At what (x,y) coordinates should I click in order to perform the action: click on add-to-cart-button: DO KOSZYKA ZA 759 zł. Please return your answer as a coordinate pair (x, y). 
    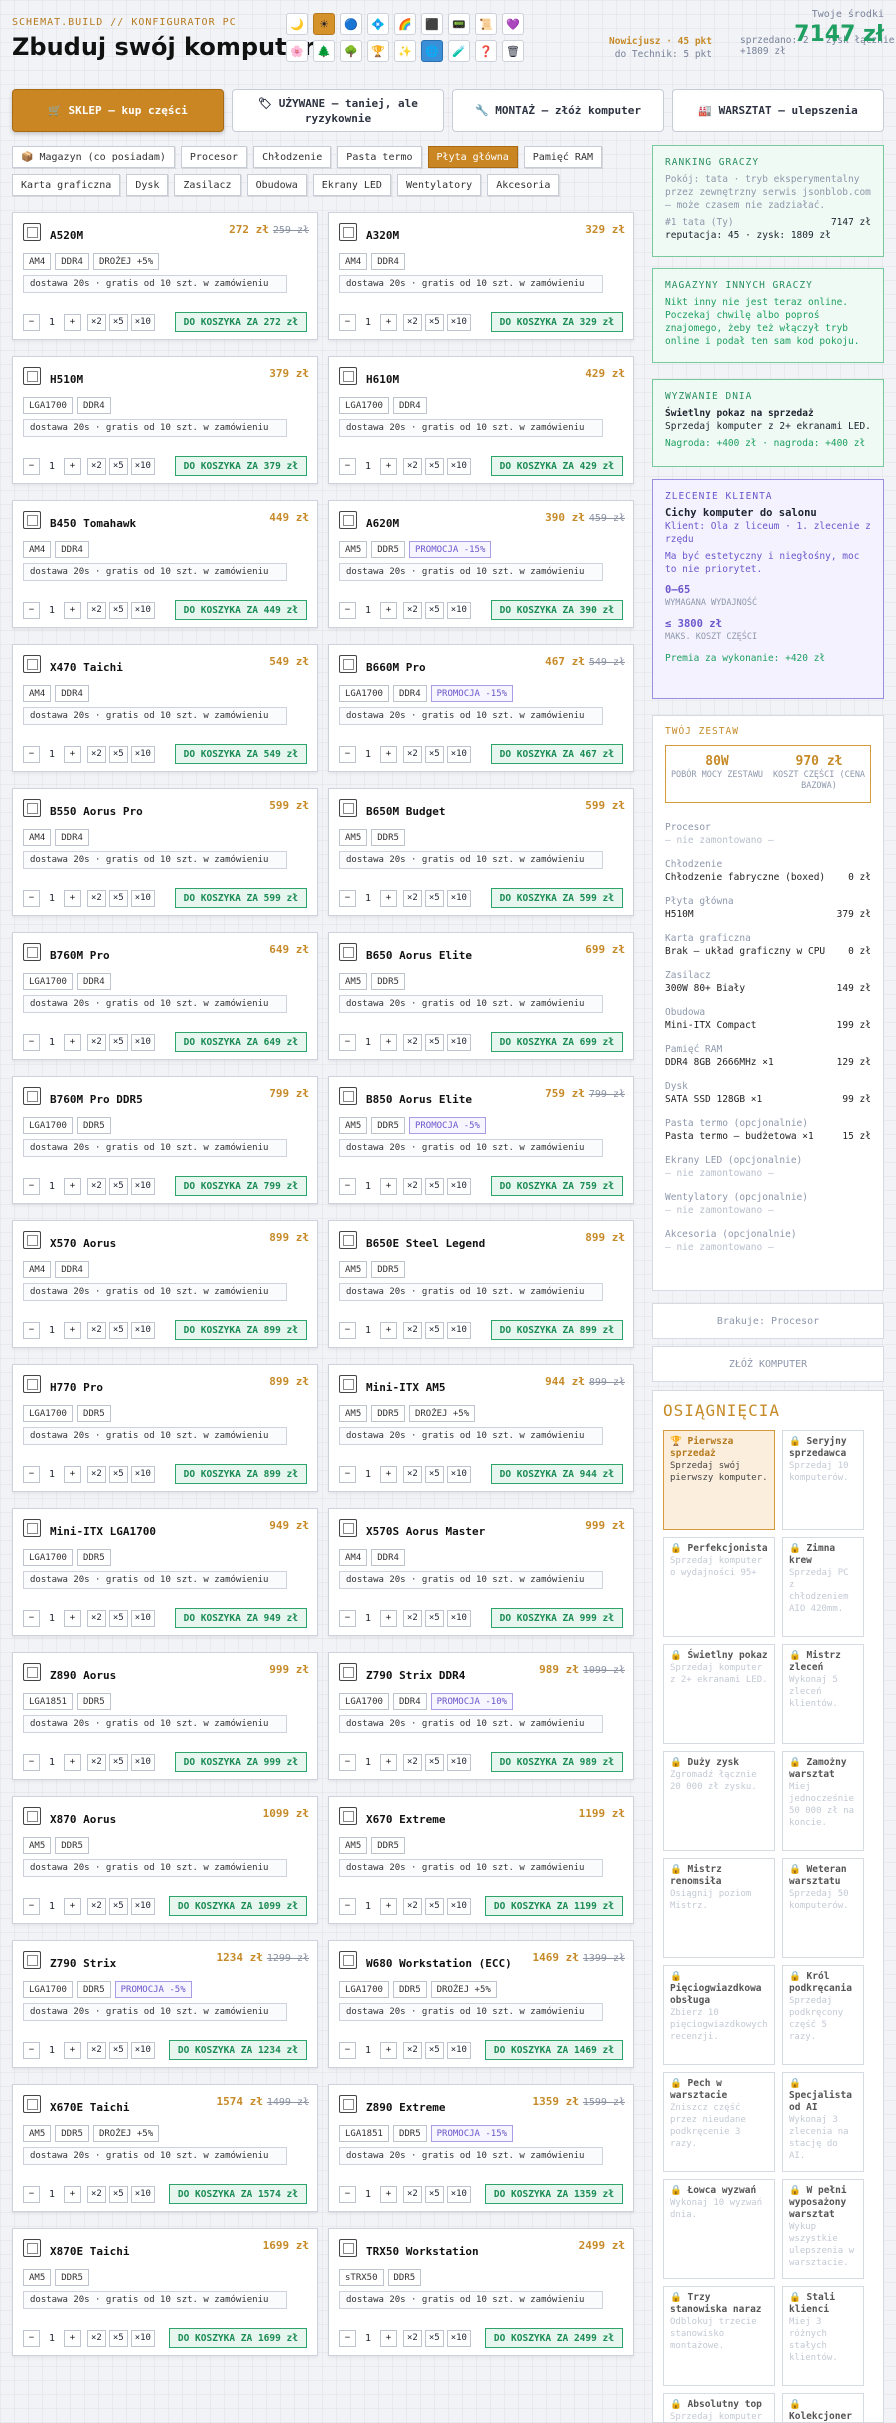
    Looking at the image, I should click on (556, 1186).